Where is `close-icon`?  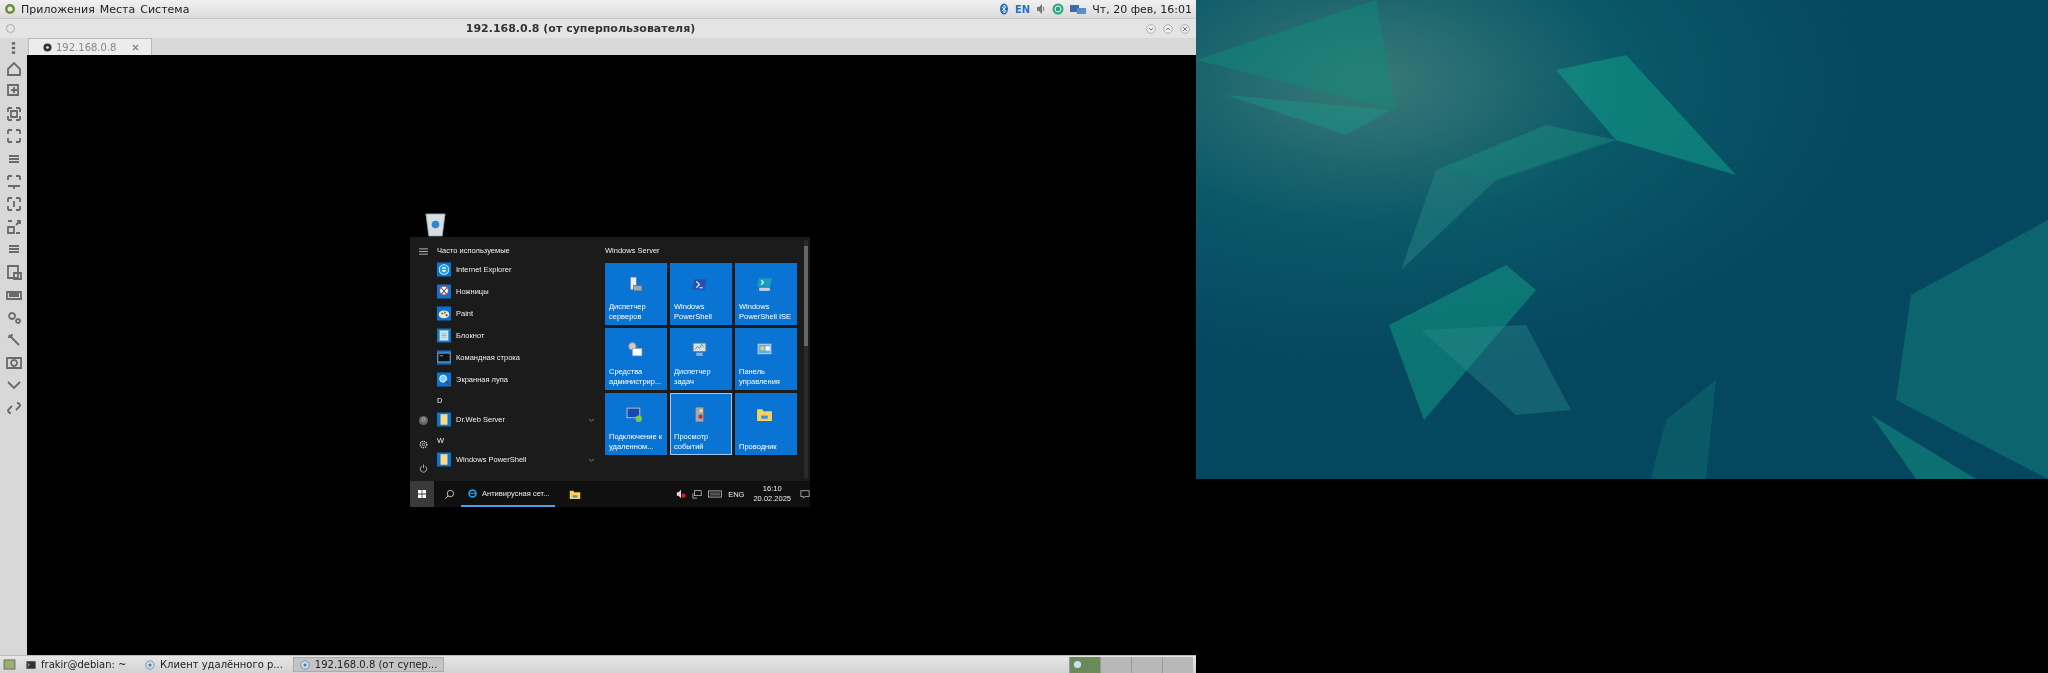
close-icon is located at coordinates (136, 47).